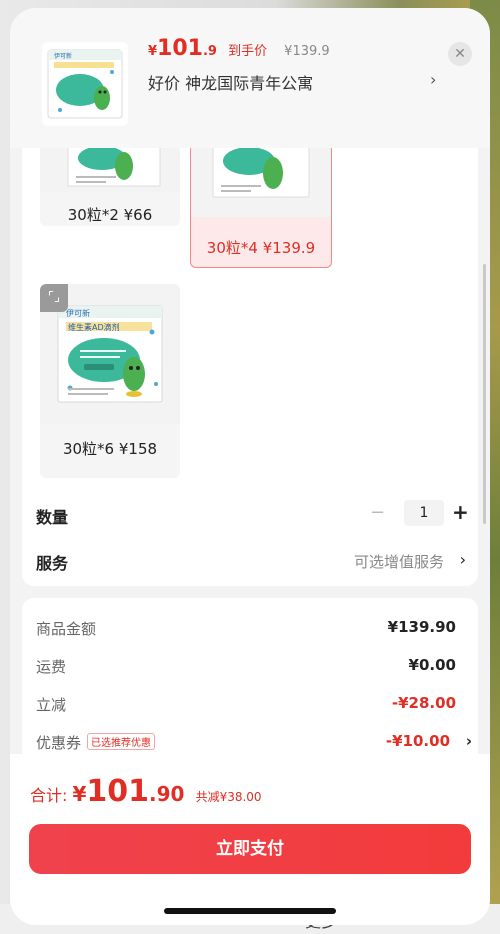 Image resolution: width=500 pixels, height=934 pixels. What do you see at coordinates (254, 744) in the screenshot?
I see `summary-row-coupon: 优惠券 已选推荐优惠 -¥10.00 ›` at bounding box center [254, 744].